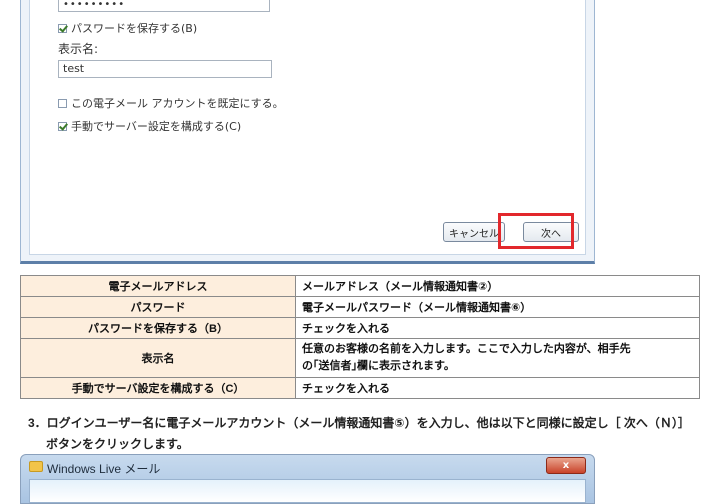 The height and width of the screenshot is (504, 720). What do you see at coordinates (156, 126) in the screenshot?
I see `manual-config-label: 手動でサーバー設定を構成する(C)` at bounding box center [156, 126].